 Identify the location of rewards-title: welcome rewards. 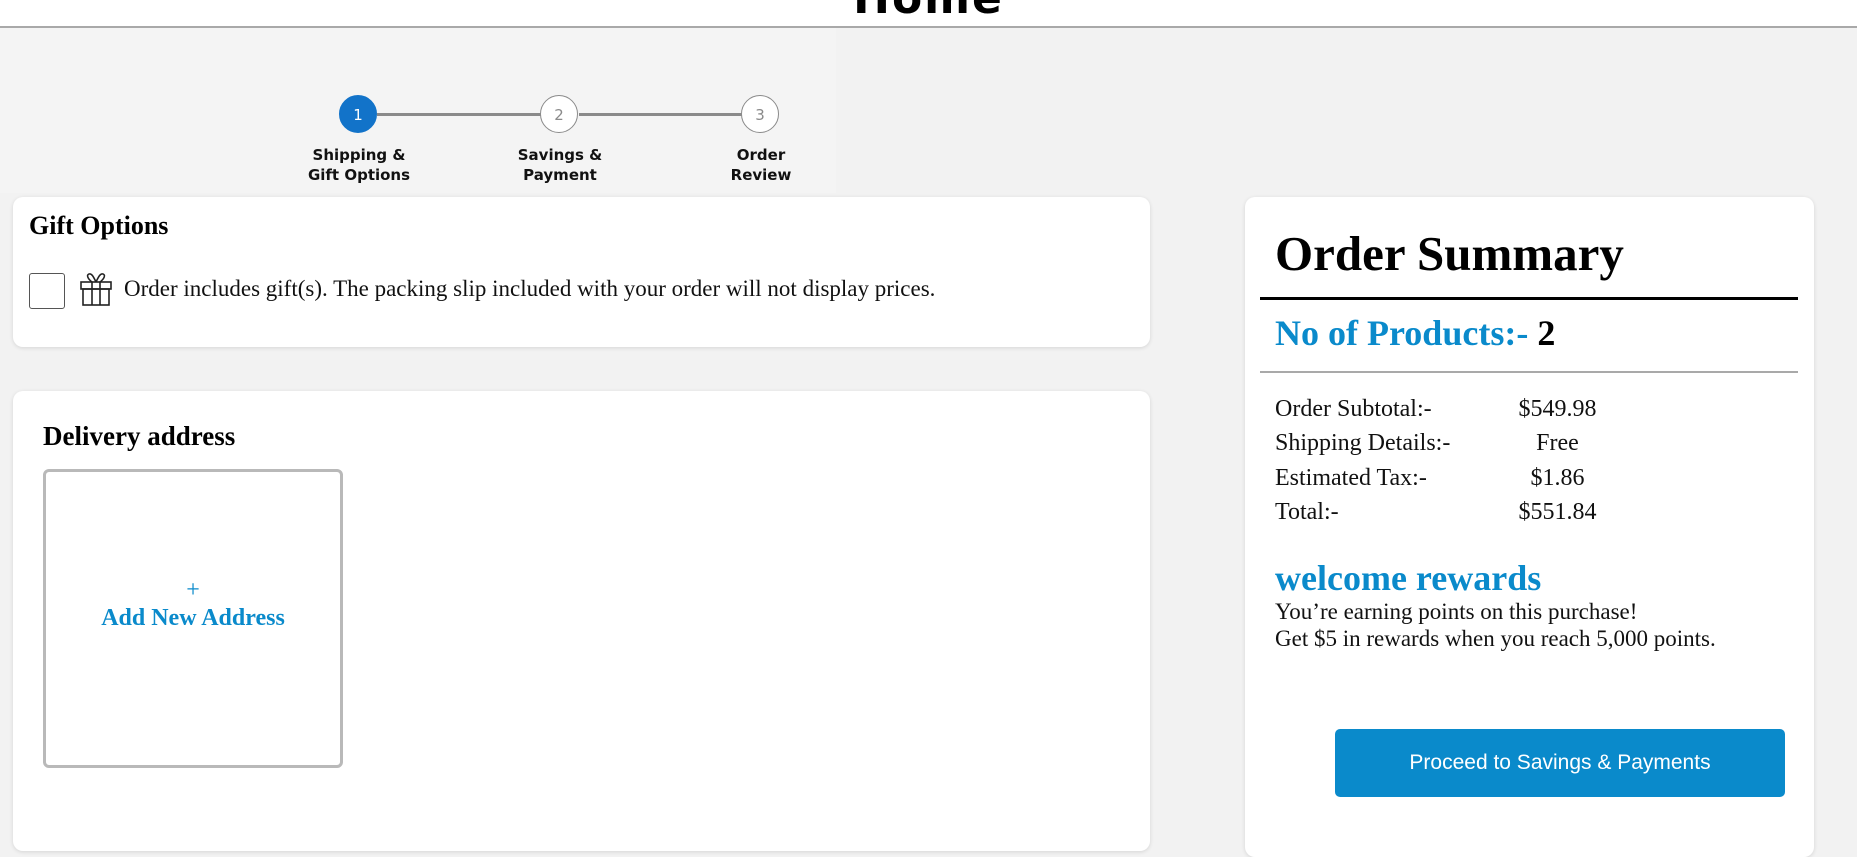
(1408, 578).